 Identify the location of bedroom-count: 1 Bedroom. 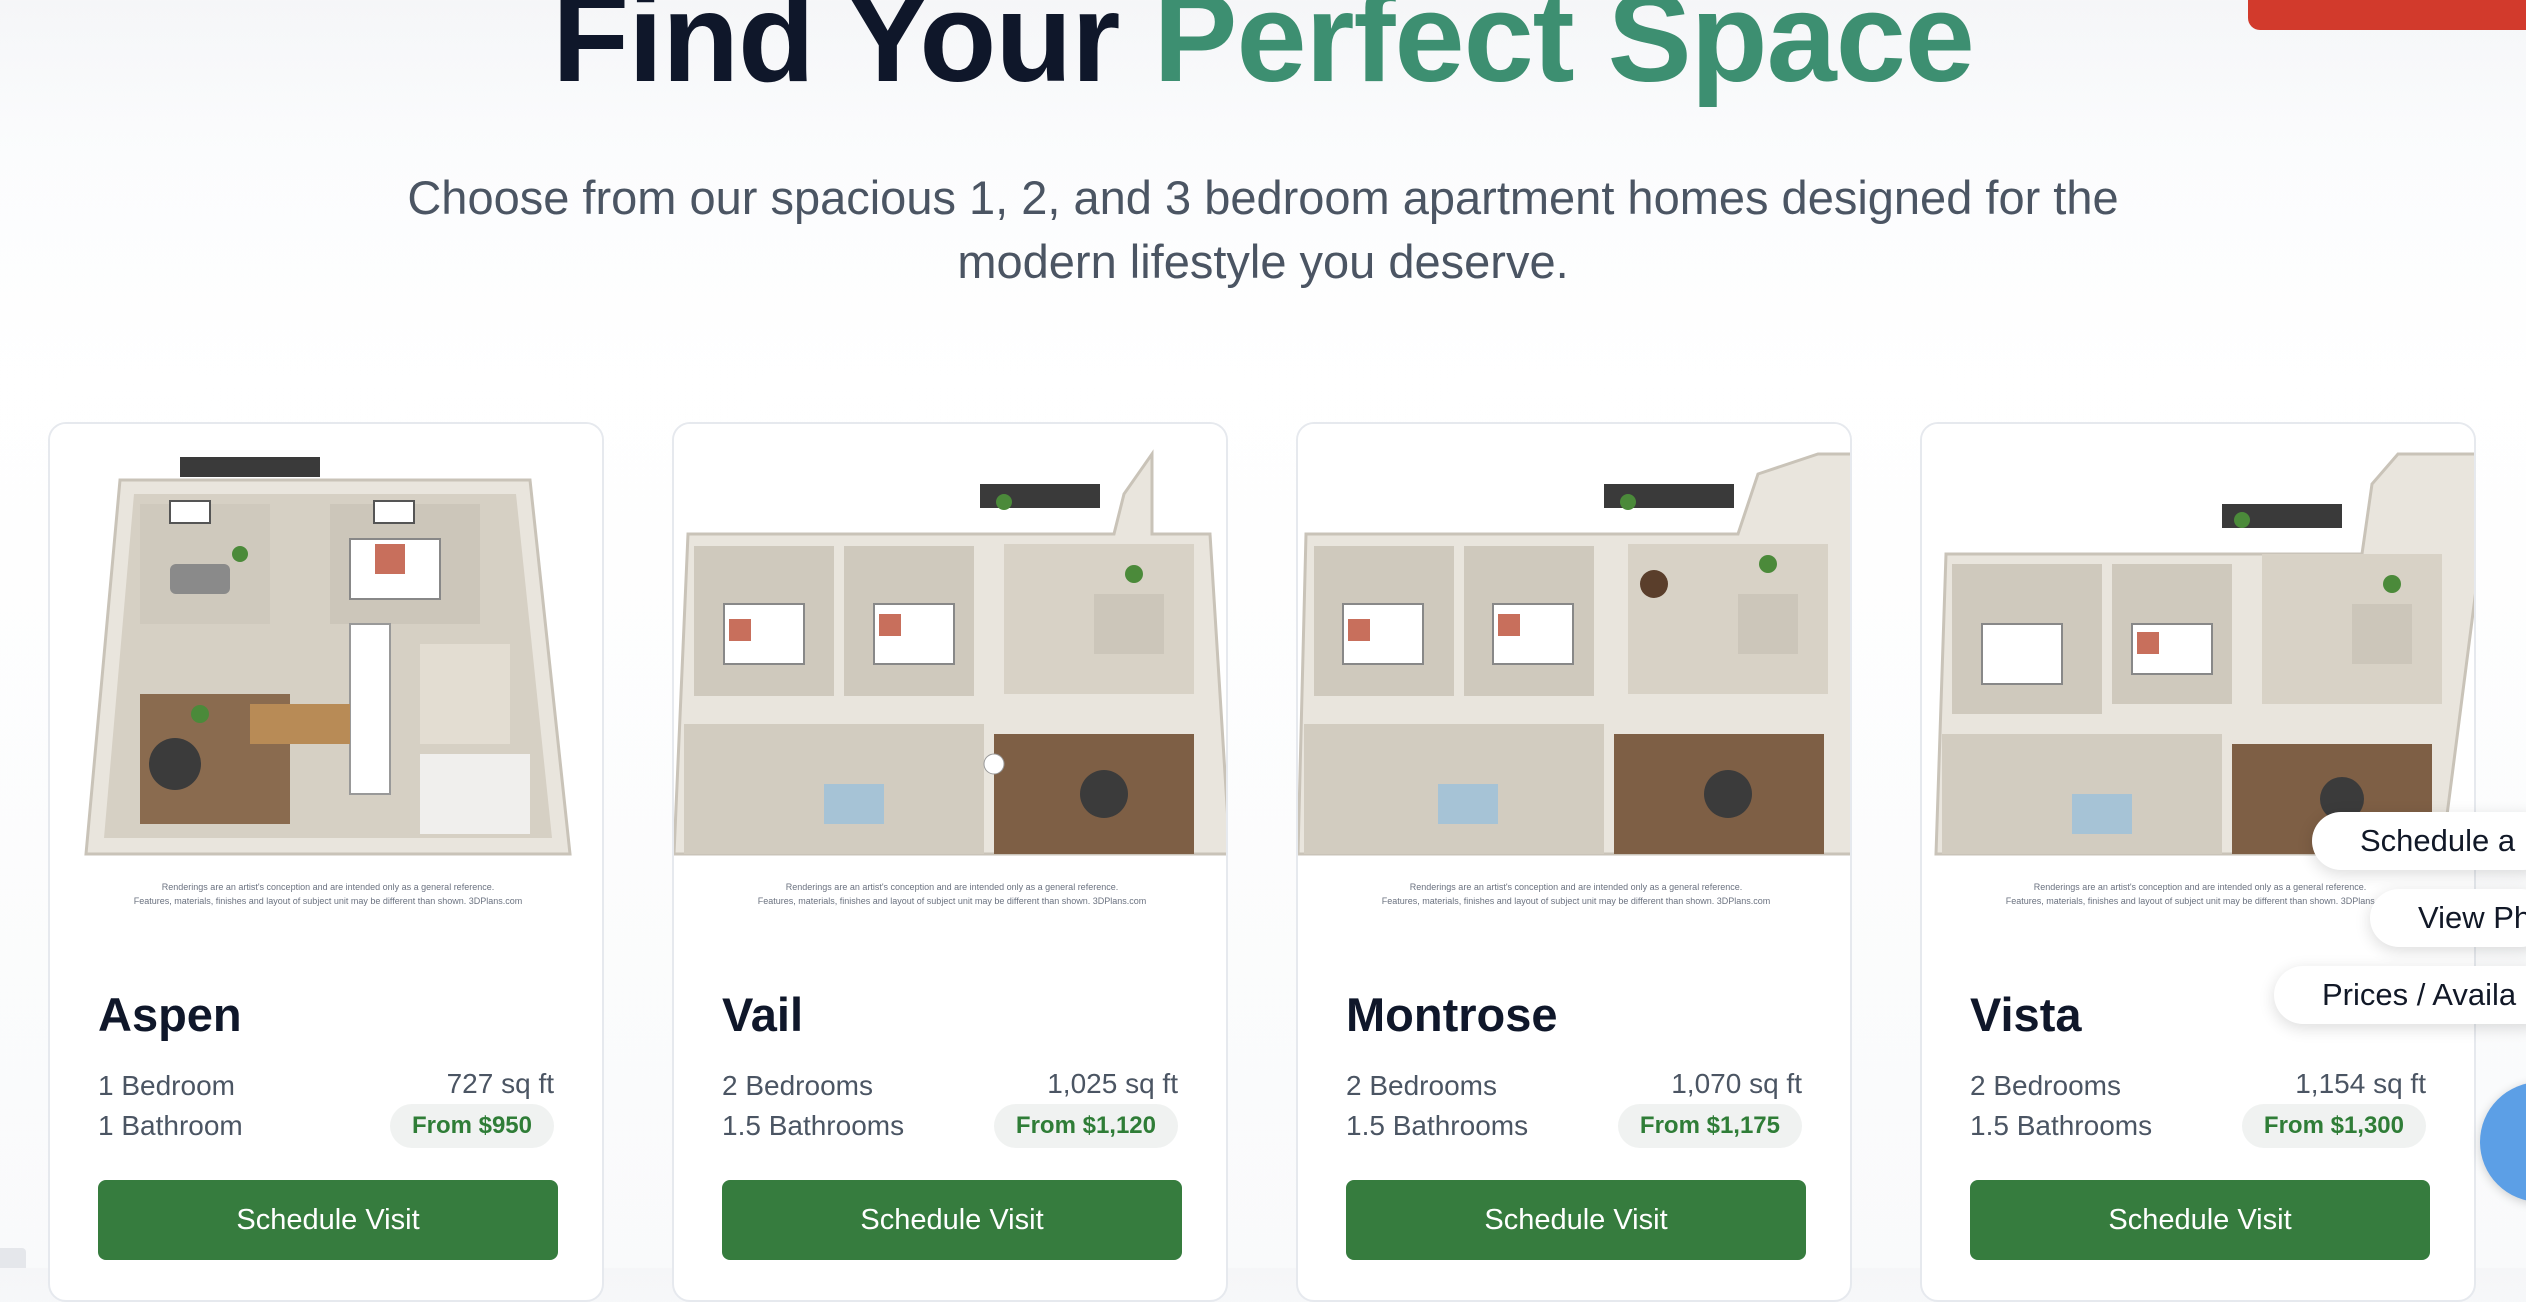
(166, 1085).